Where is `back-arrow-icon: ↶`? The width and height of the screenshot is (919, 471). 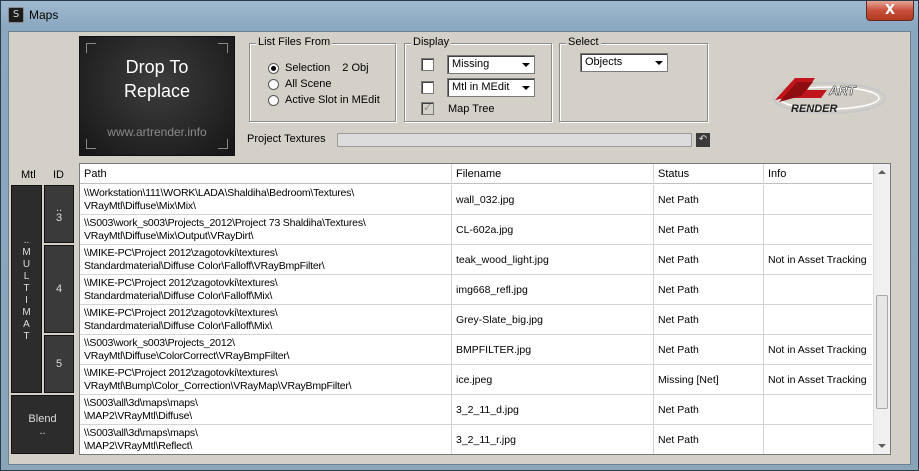
back-arrow-icon: ↶ is located at coordinates (703, 140).